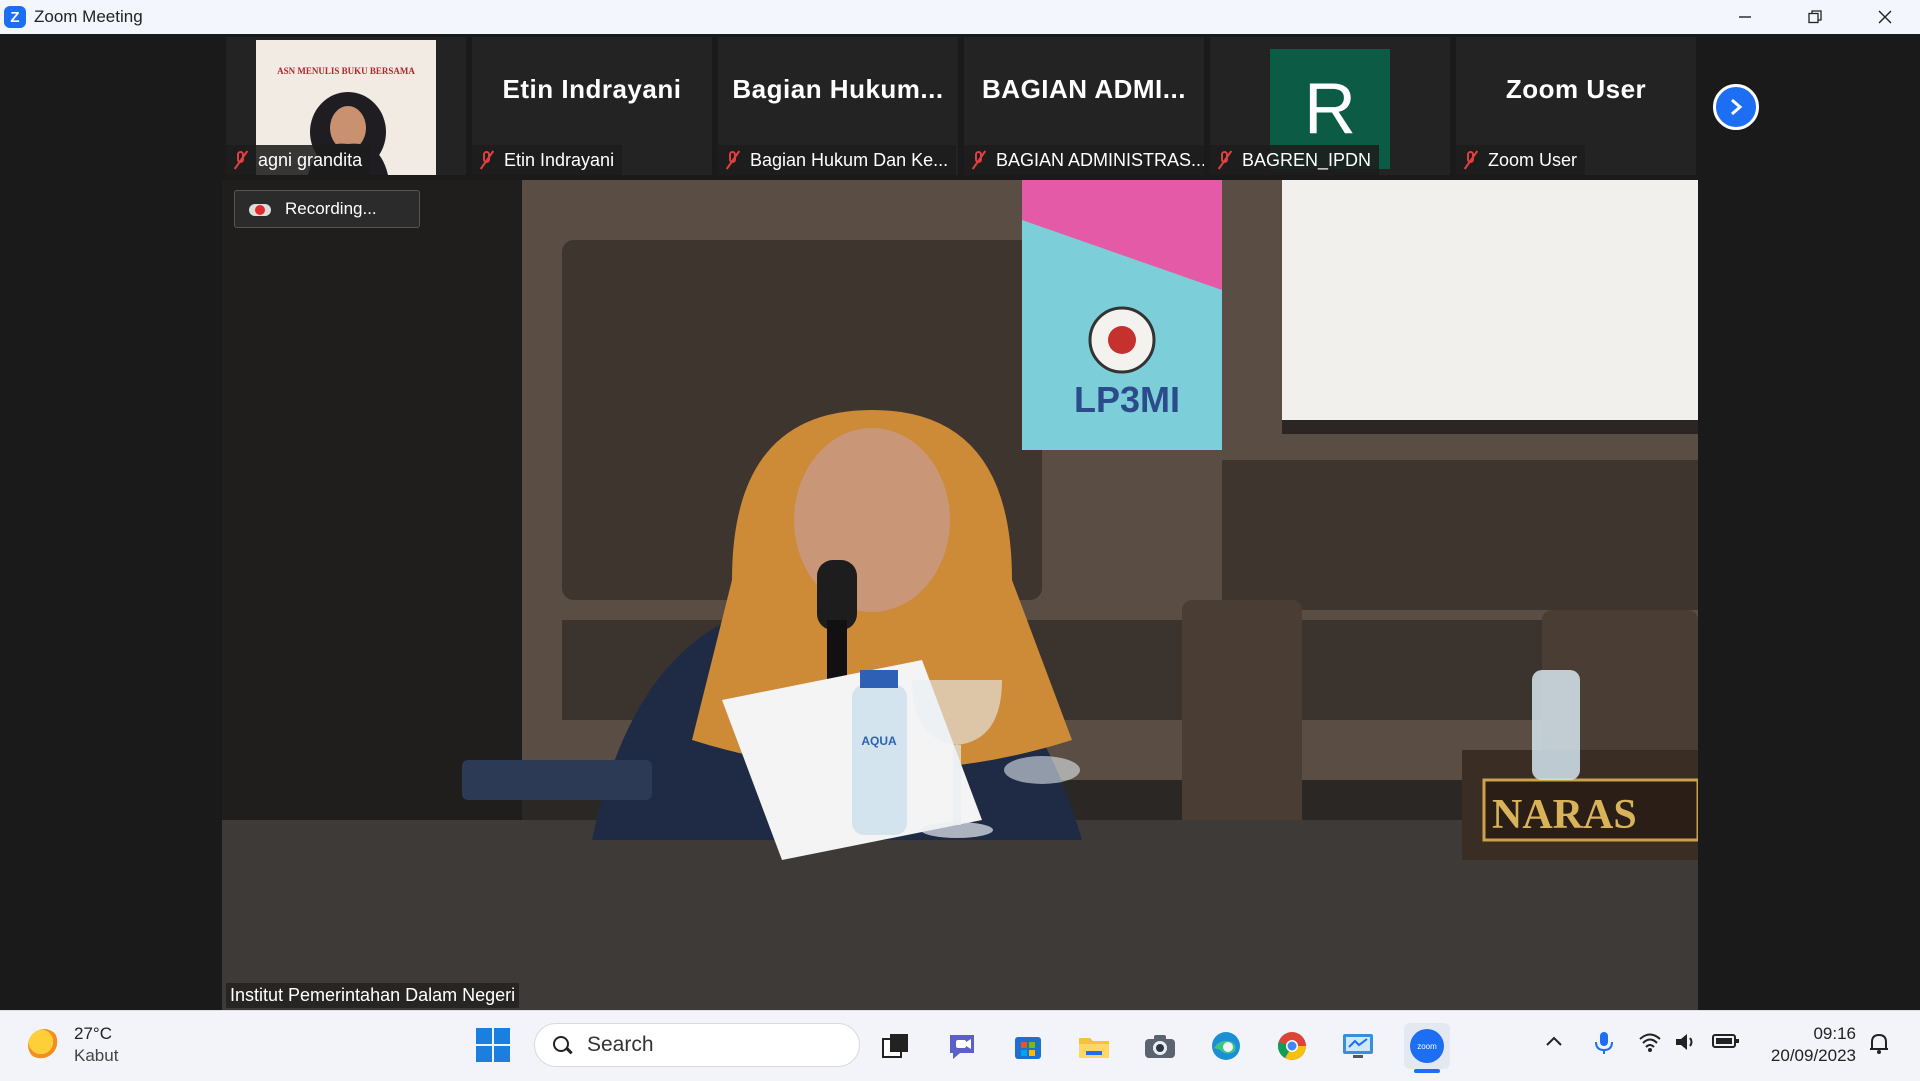  What do you see at coordinates (346, 71) in the screenshot?
I see `participant-banner-text: ASN MENULIS BUKU BERSAMA` at bounding box center [346, 71].